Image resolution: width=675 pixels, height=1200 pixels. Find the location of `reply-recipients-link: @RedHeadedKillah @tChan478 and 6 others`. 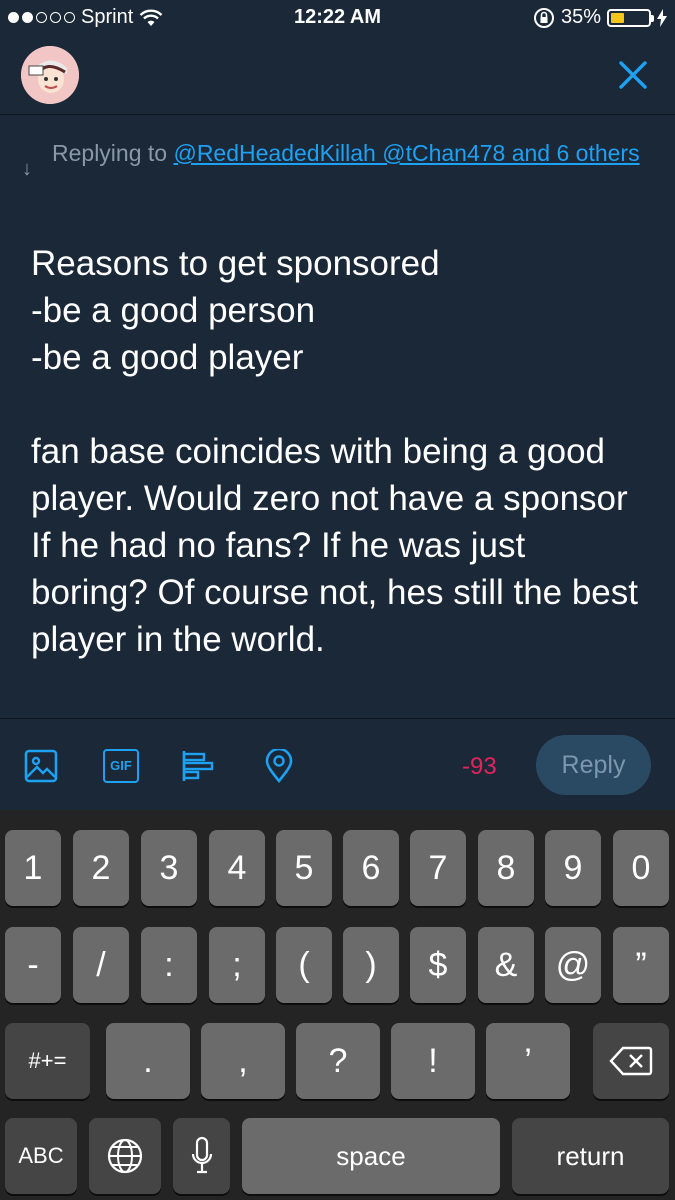

reply-recipients-link: @RedHeadedKillah @tChan478 and 6 others is located at coordinates (406, 153).